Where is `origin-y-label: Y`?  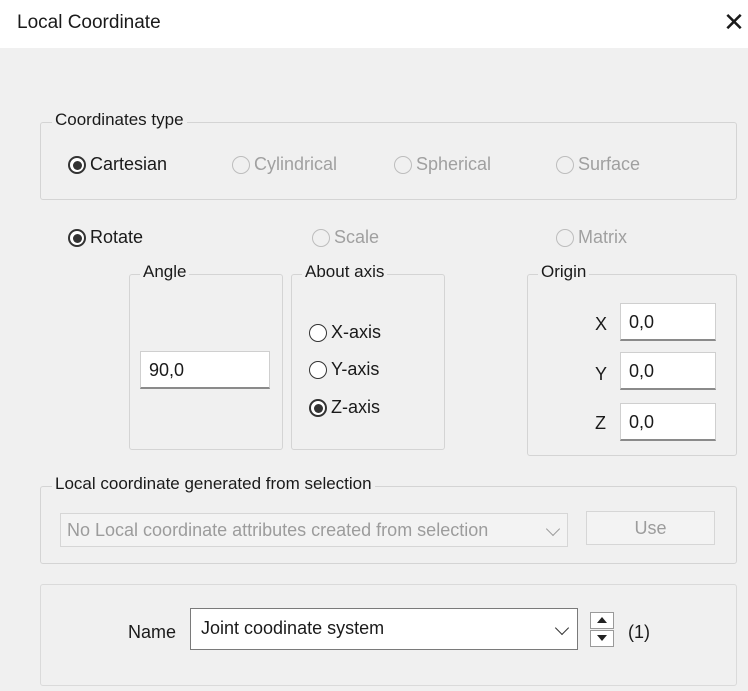
origin-y-label: Y is located at coordinates (601, 374).